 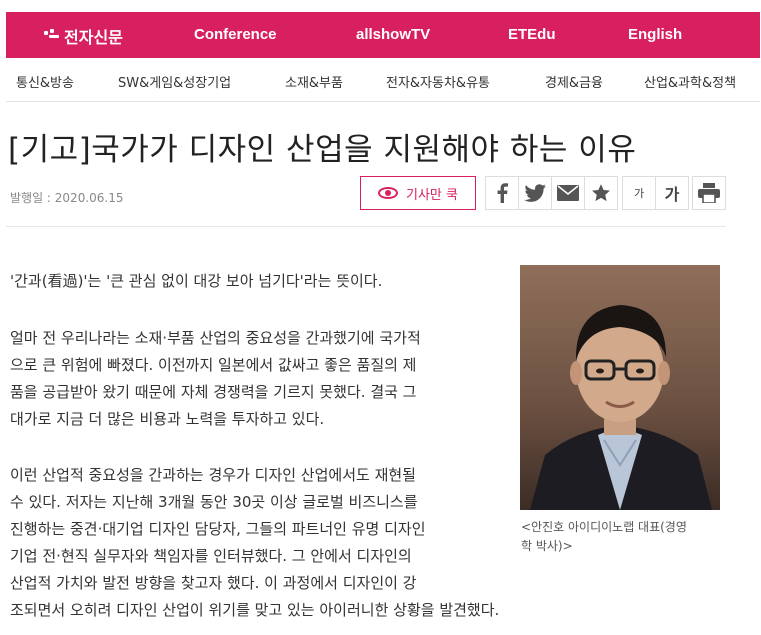 What do you see at coordinates (53, 36) in the screenshot?
I see `logo-mark-icon` at bounding box center [53, 36].